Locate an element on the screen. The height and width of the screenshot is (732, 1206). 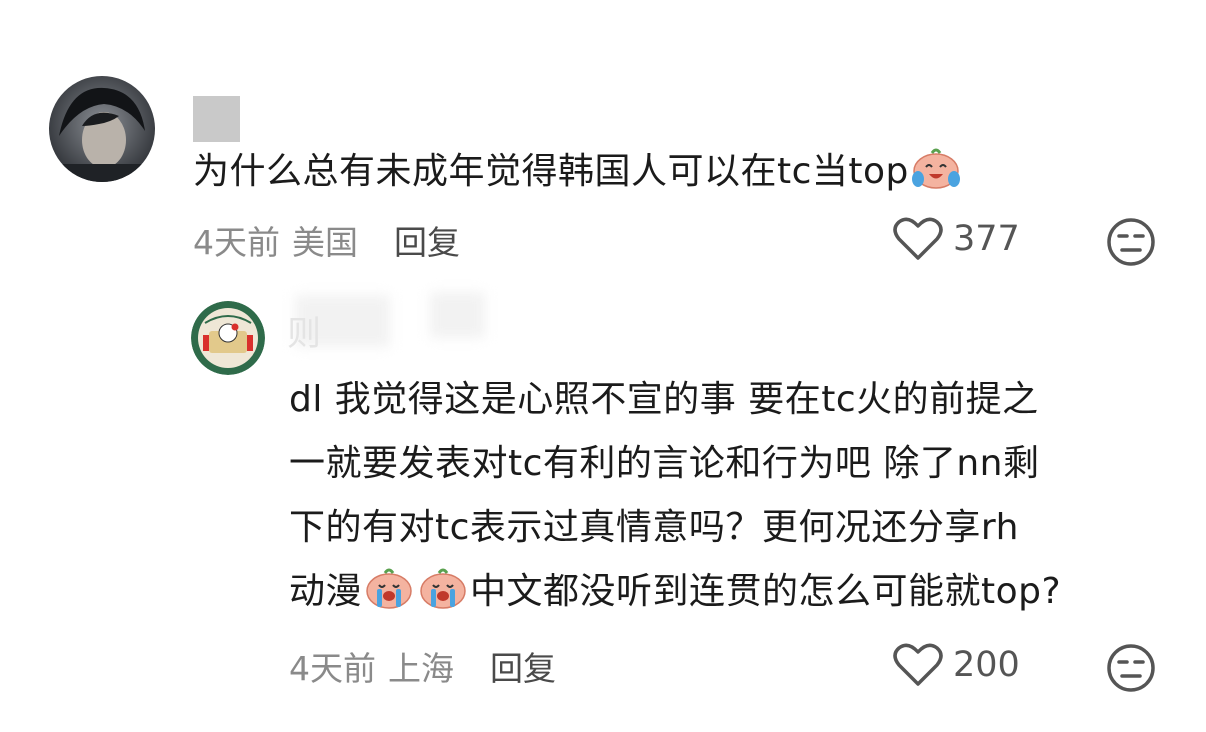
reply-line-4-a: 动漫 is located at coordinates (326, 591).